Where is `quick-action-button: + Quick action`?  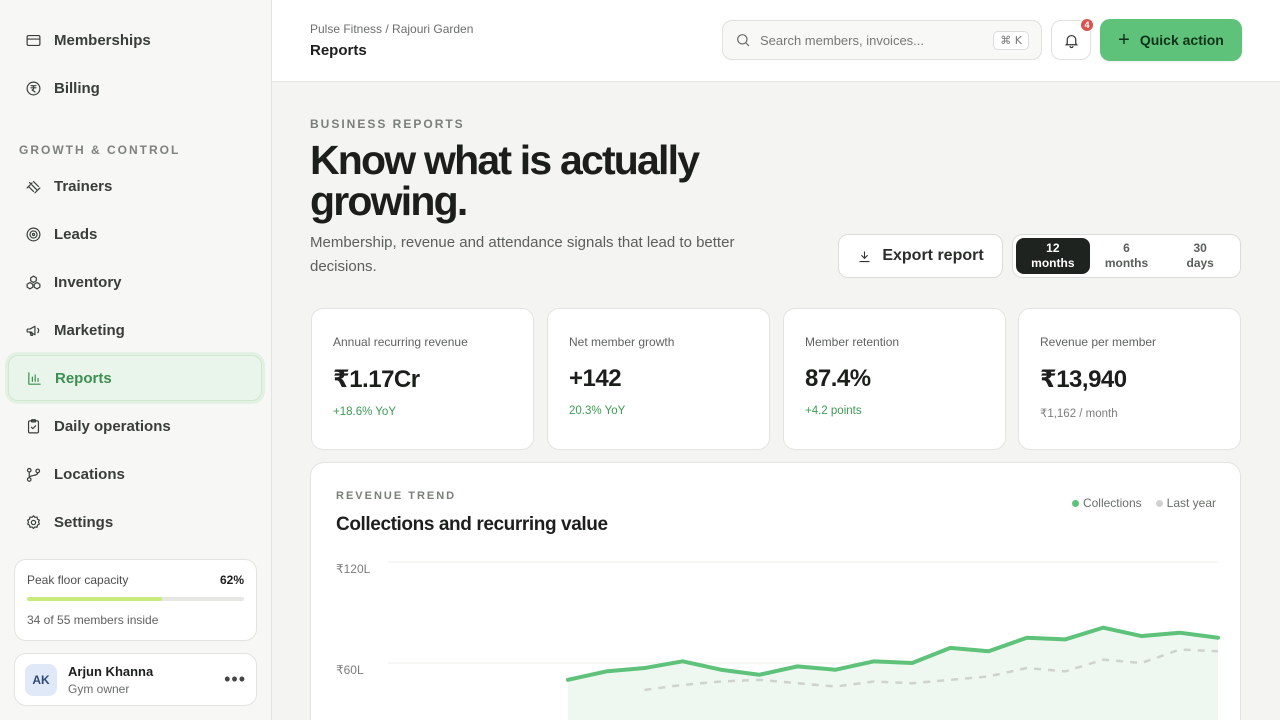 quick-action-button: + Quick action is located at coordinates (1171, 40).